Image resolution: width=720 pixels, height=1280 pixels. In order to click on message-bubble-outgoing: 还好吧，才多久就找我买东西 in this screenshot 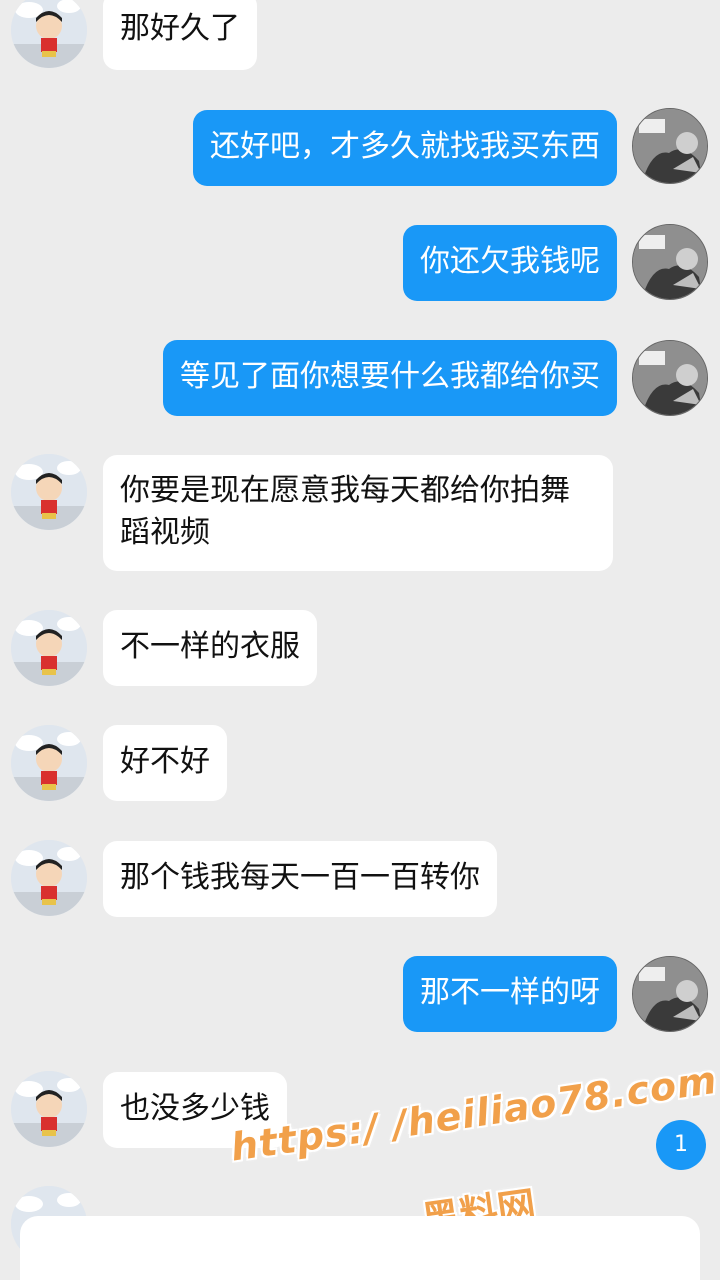, I will do `click(405, 148)`.